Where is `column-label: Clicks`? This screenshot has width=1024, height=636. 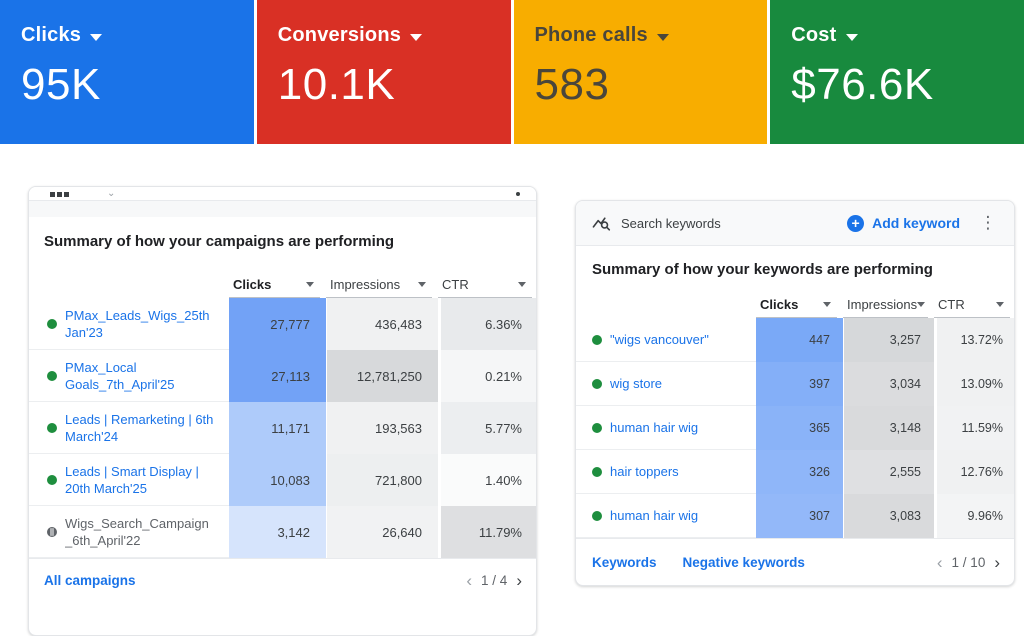 column-label: Clicks is located at coordinates (252, 284).